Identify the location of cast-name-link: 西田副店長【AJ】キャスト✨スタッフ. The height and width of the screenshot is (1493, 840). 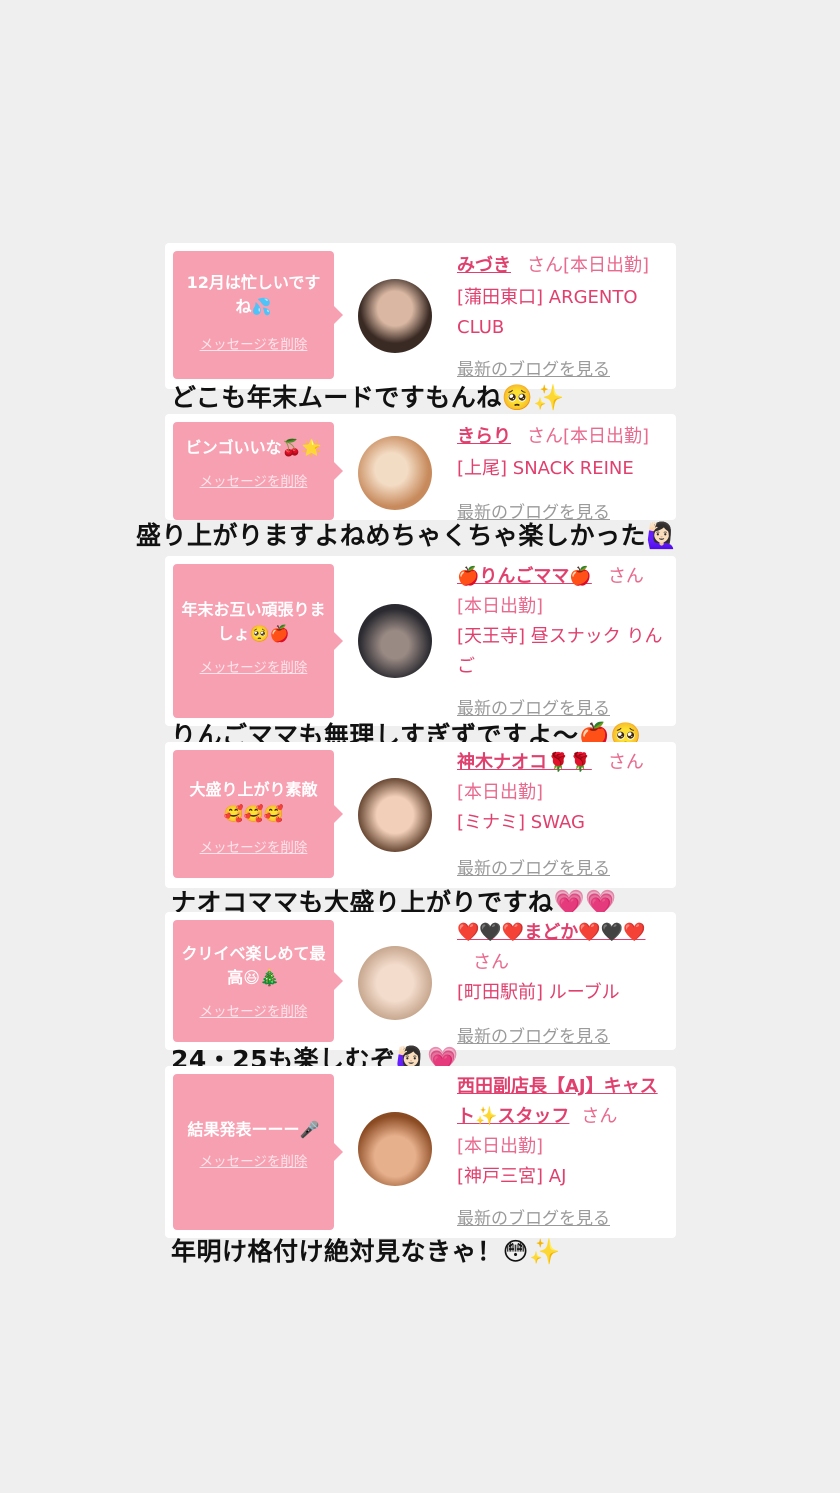
(557, 1101).